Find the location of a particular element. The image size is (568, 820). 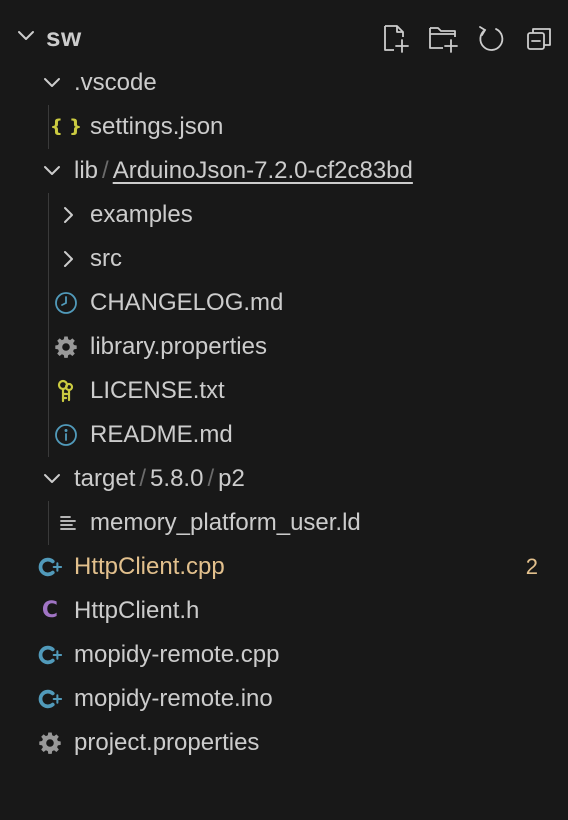

lines-icon is located at coordinates (68, 523).